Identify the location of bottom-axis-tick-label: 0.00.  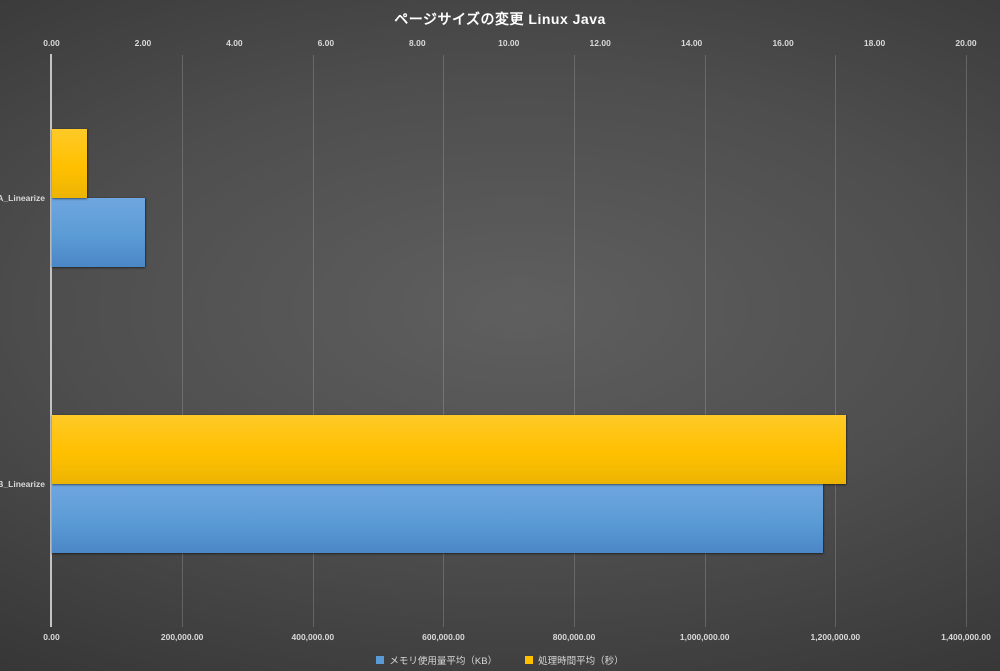
(51, 637).